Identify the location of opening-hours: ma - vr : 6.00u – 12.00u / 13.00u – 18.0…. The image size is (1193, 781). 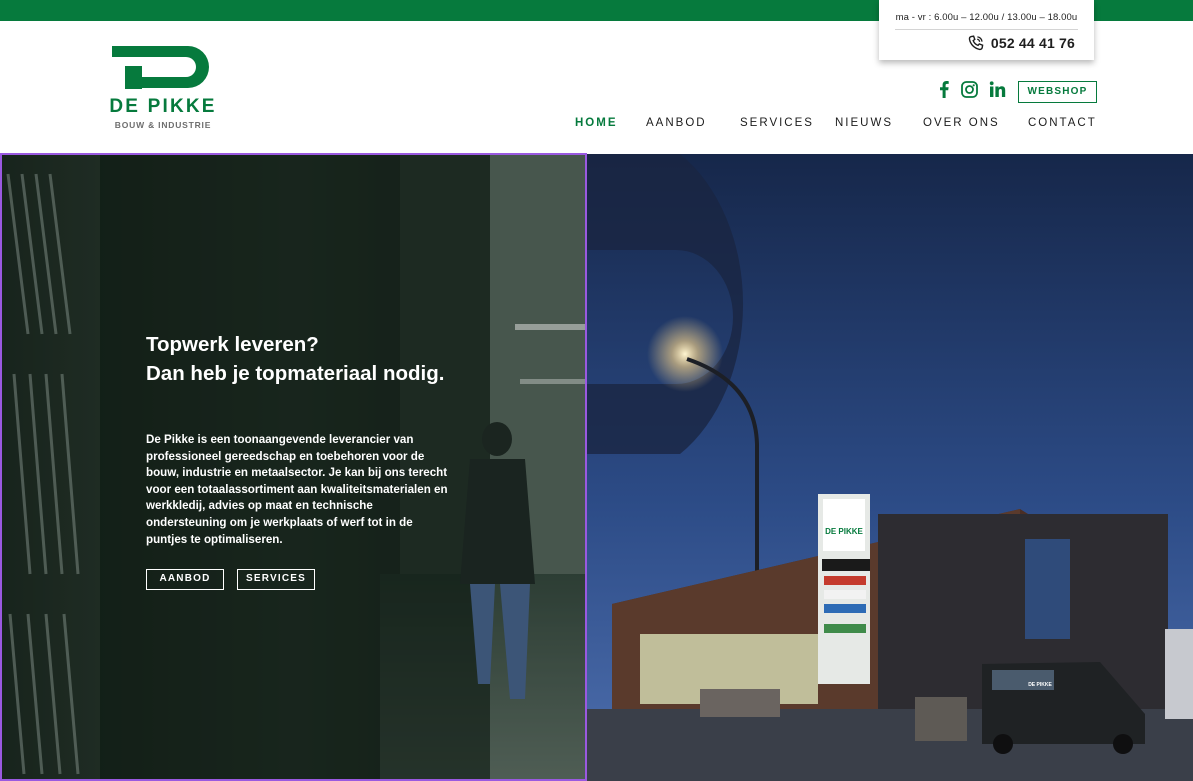
(986, 17).